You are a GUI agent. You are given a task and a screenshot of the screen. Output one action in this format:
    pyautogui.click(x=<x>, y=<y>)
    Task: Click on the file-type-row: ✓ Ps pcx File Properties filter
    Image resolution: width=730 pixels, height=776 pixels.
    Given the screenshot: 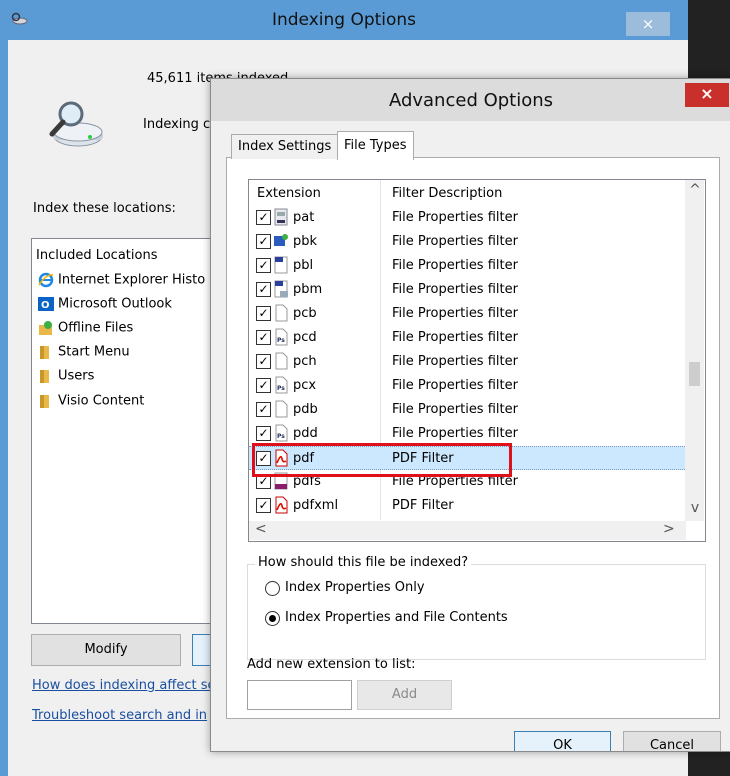 What is the action you would take?
    pyautogui.click(x=467, y=386)
    